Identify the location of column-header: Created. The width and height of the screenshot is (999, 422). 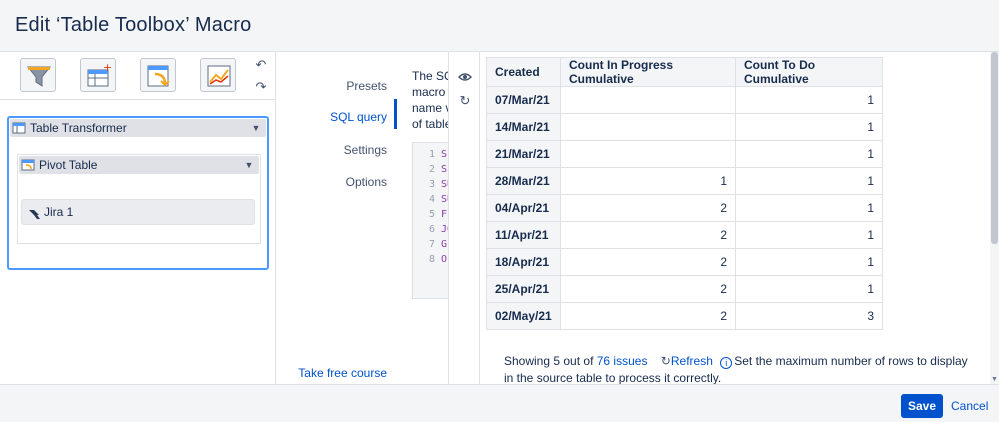
(523, 72).